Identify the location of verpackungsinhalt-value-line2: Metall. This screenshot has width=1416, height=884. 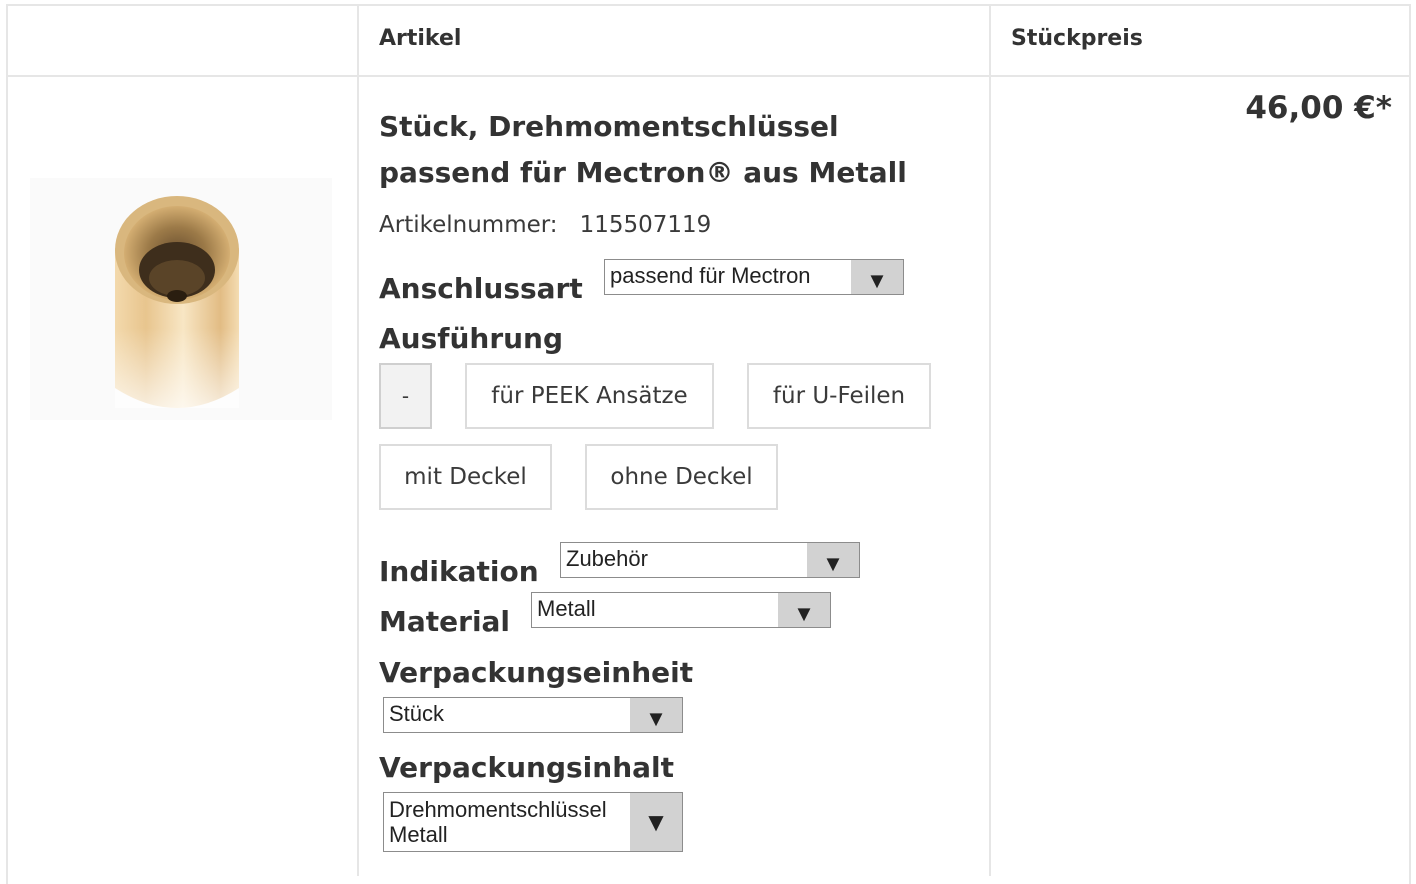
(418, 834).